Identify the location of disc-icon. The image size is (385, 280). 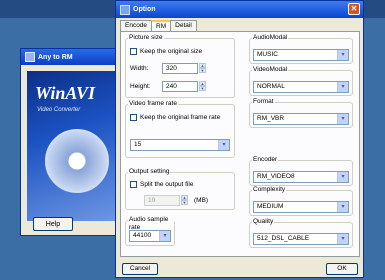
(77, 161).